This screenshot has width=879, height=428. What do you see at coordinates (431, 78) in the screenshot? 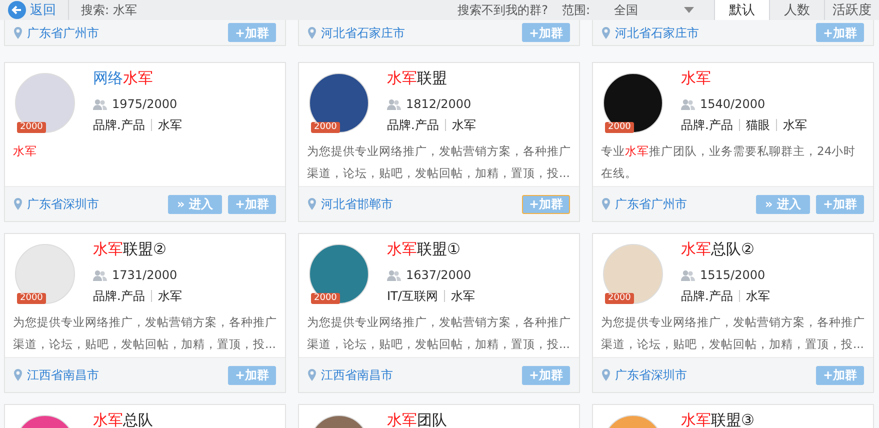
I see `group-title: 水军联盟` at bounding box center [431, 78].